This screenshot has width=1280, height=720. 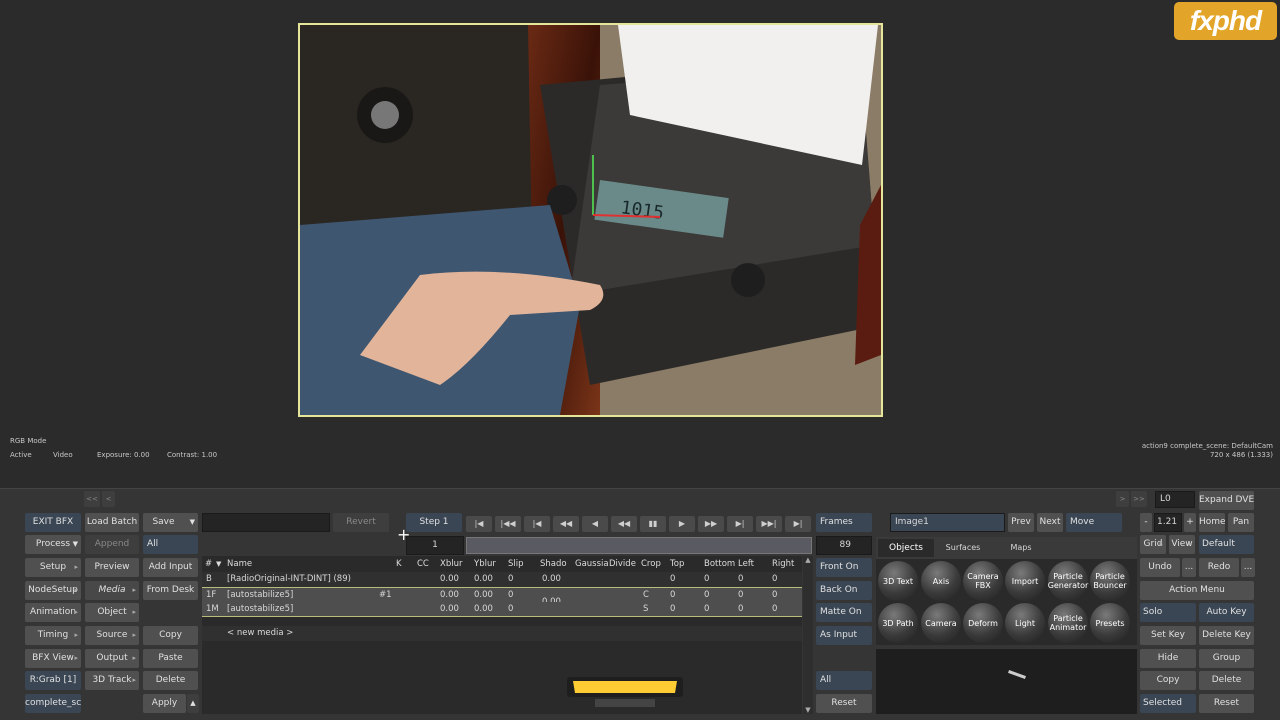 What do you see at coordinates (1168, 522) in the screenshot?
I see `zoom-field: 1.21` at bounding box center [1168, 522].